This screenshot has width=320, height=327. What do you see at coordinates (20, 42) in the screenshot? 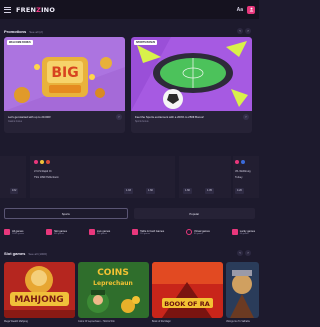
I see `promo-badge: WELCOME BONUS` at bounding box center [20, 42].